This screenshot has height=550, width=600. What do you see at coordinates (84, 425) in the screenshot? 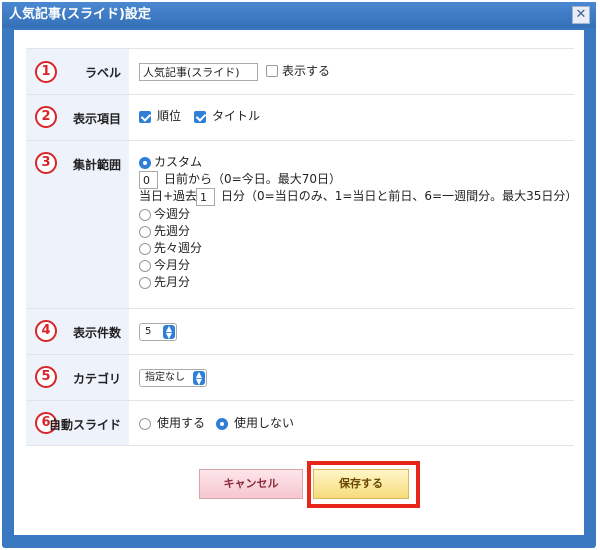
I see `auto-slide-heading: 自動スライド` at bounding box center [84, 425].